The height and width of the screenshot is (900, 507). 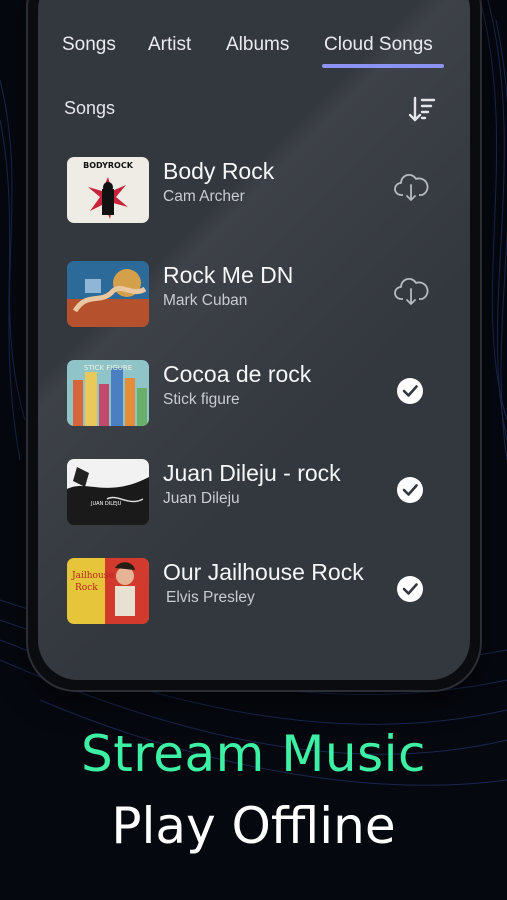 What do you see at coordinates (378, 45) in the screenshot?
I see `tab-cloud-songs: Cloud Songs` at bounding box center [378, 45].